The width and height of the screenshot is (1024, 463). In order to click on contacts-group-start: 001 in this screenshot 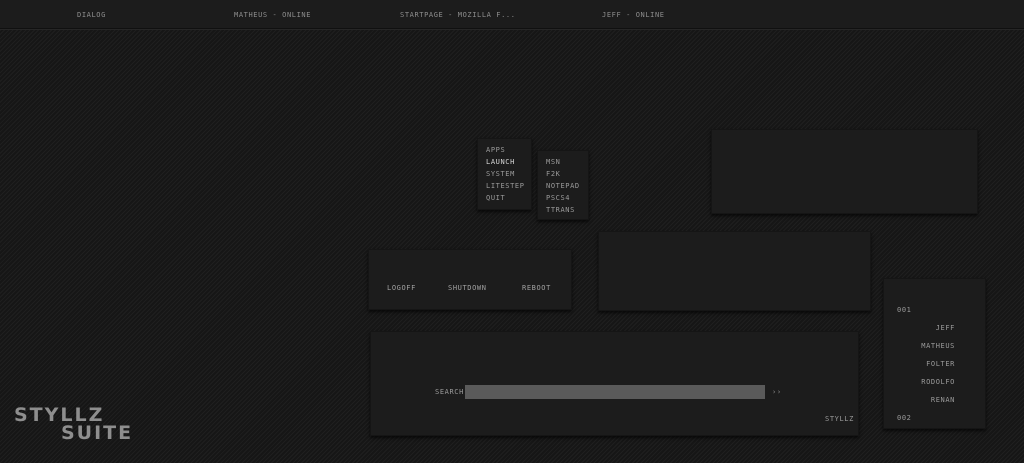, I will do `click(904, 310)`.